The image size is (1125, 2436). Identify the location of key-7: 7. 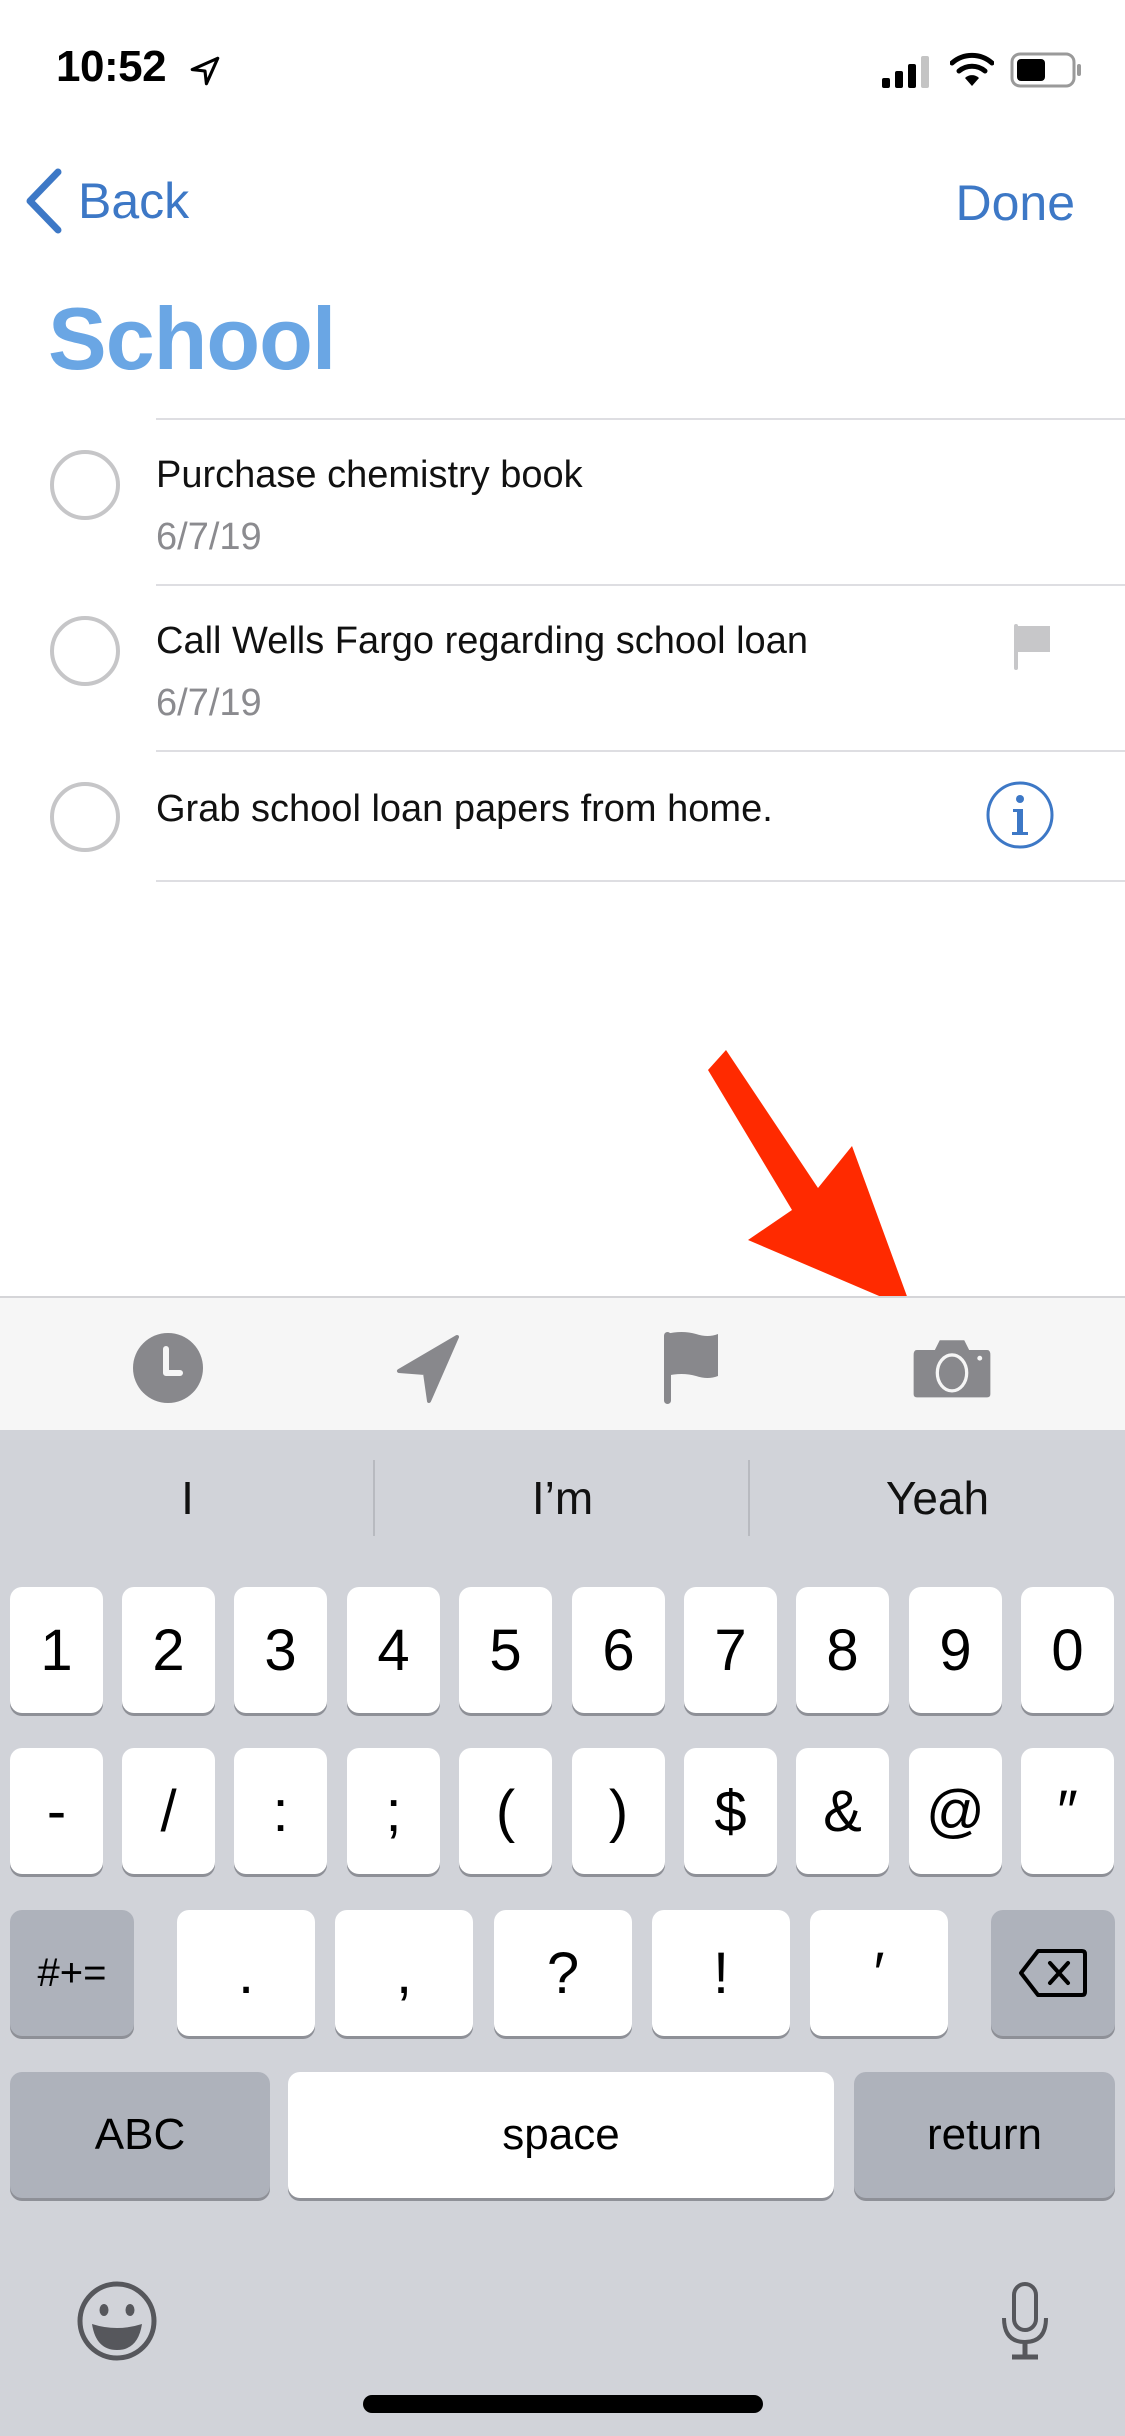
(730, 1650).